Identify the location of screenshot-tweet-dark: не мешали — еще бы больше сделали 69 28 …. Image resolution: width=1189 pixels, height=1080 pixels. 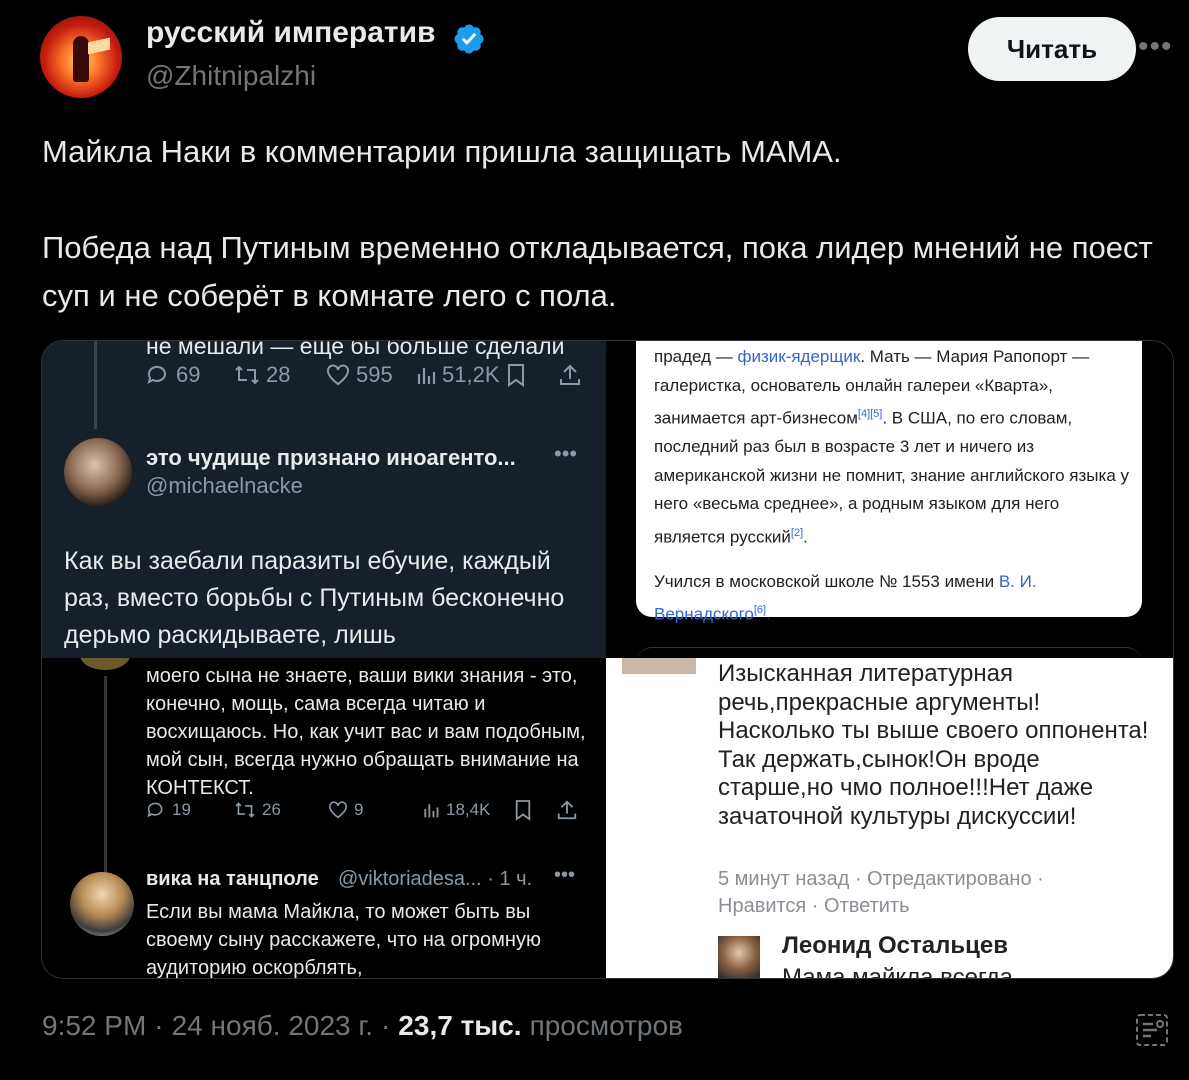
(324, 499).